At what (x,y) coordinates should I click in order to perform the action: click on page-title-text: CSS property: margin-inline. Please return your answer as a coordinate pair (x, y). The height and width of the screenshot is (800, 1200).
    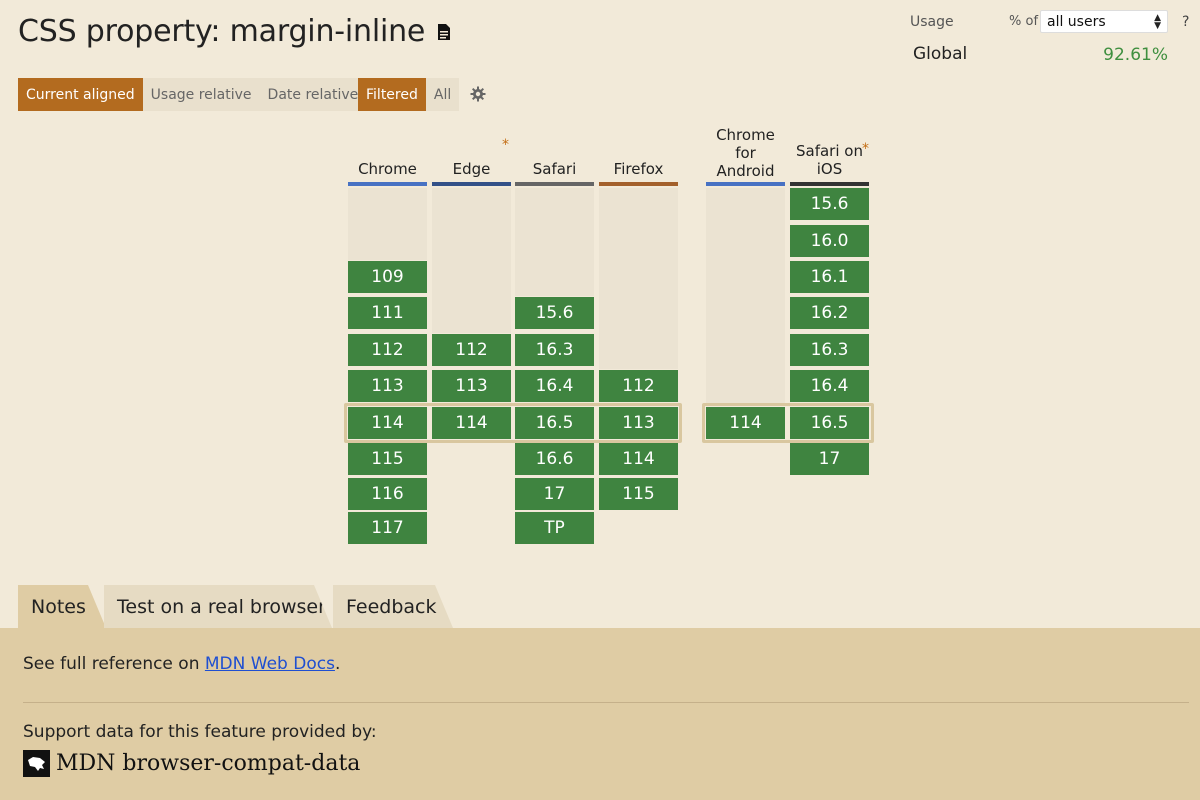
    Looking at the image, I should click on (222, 31).